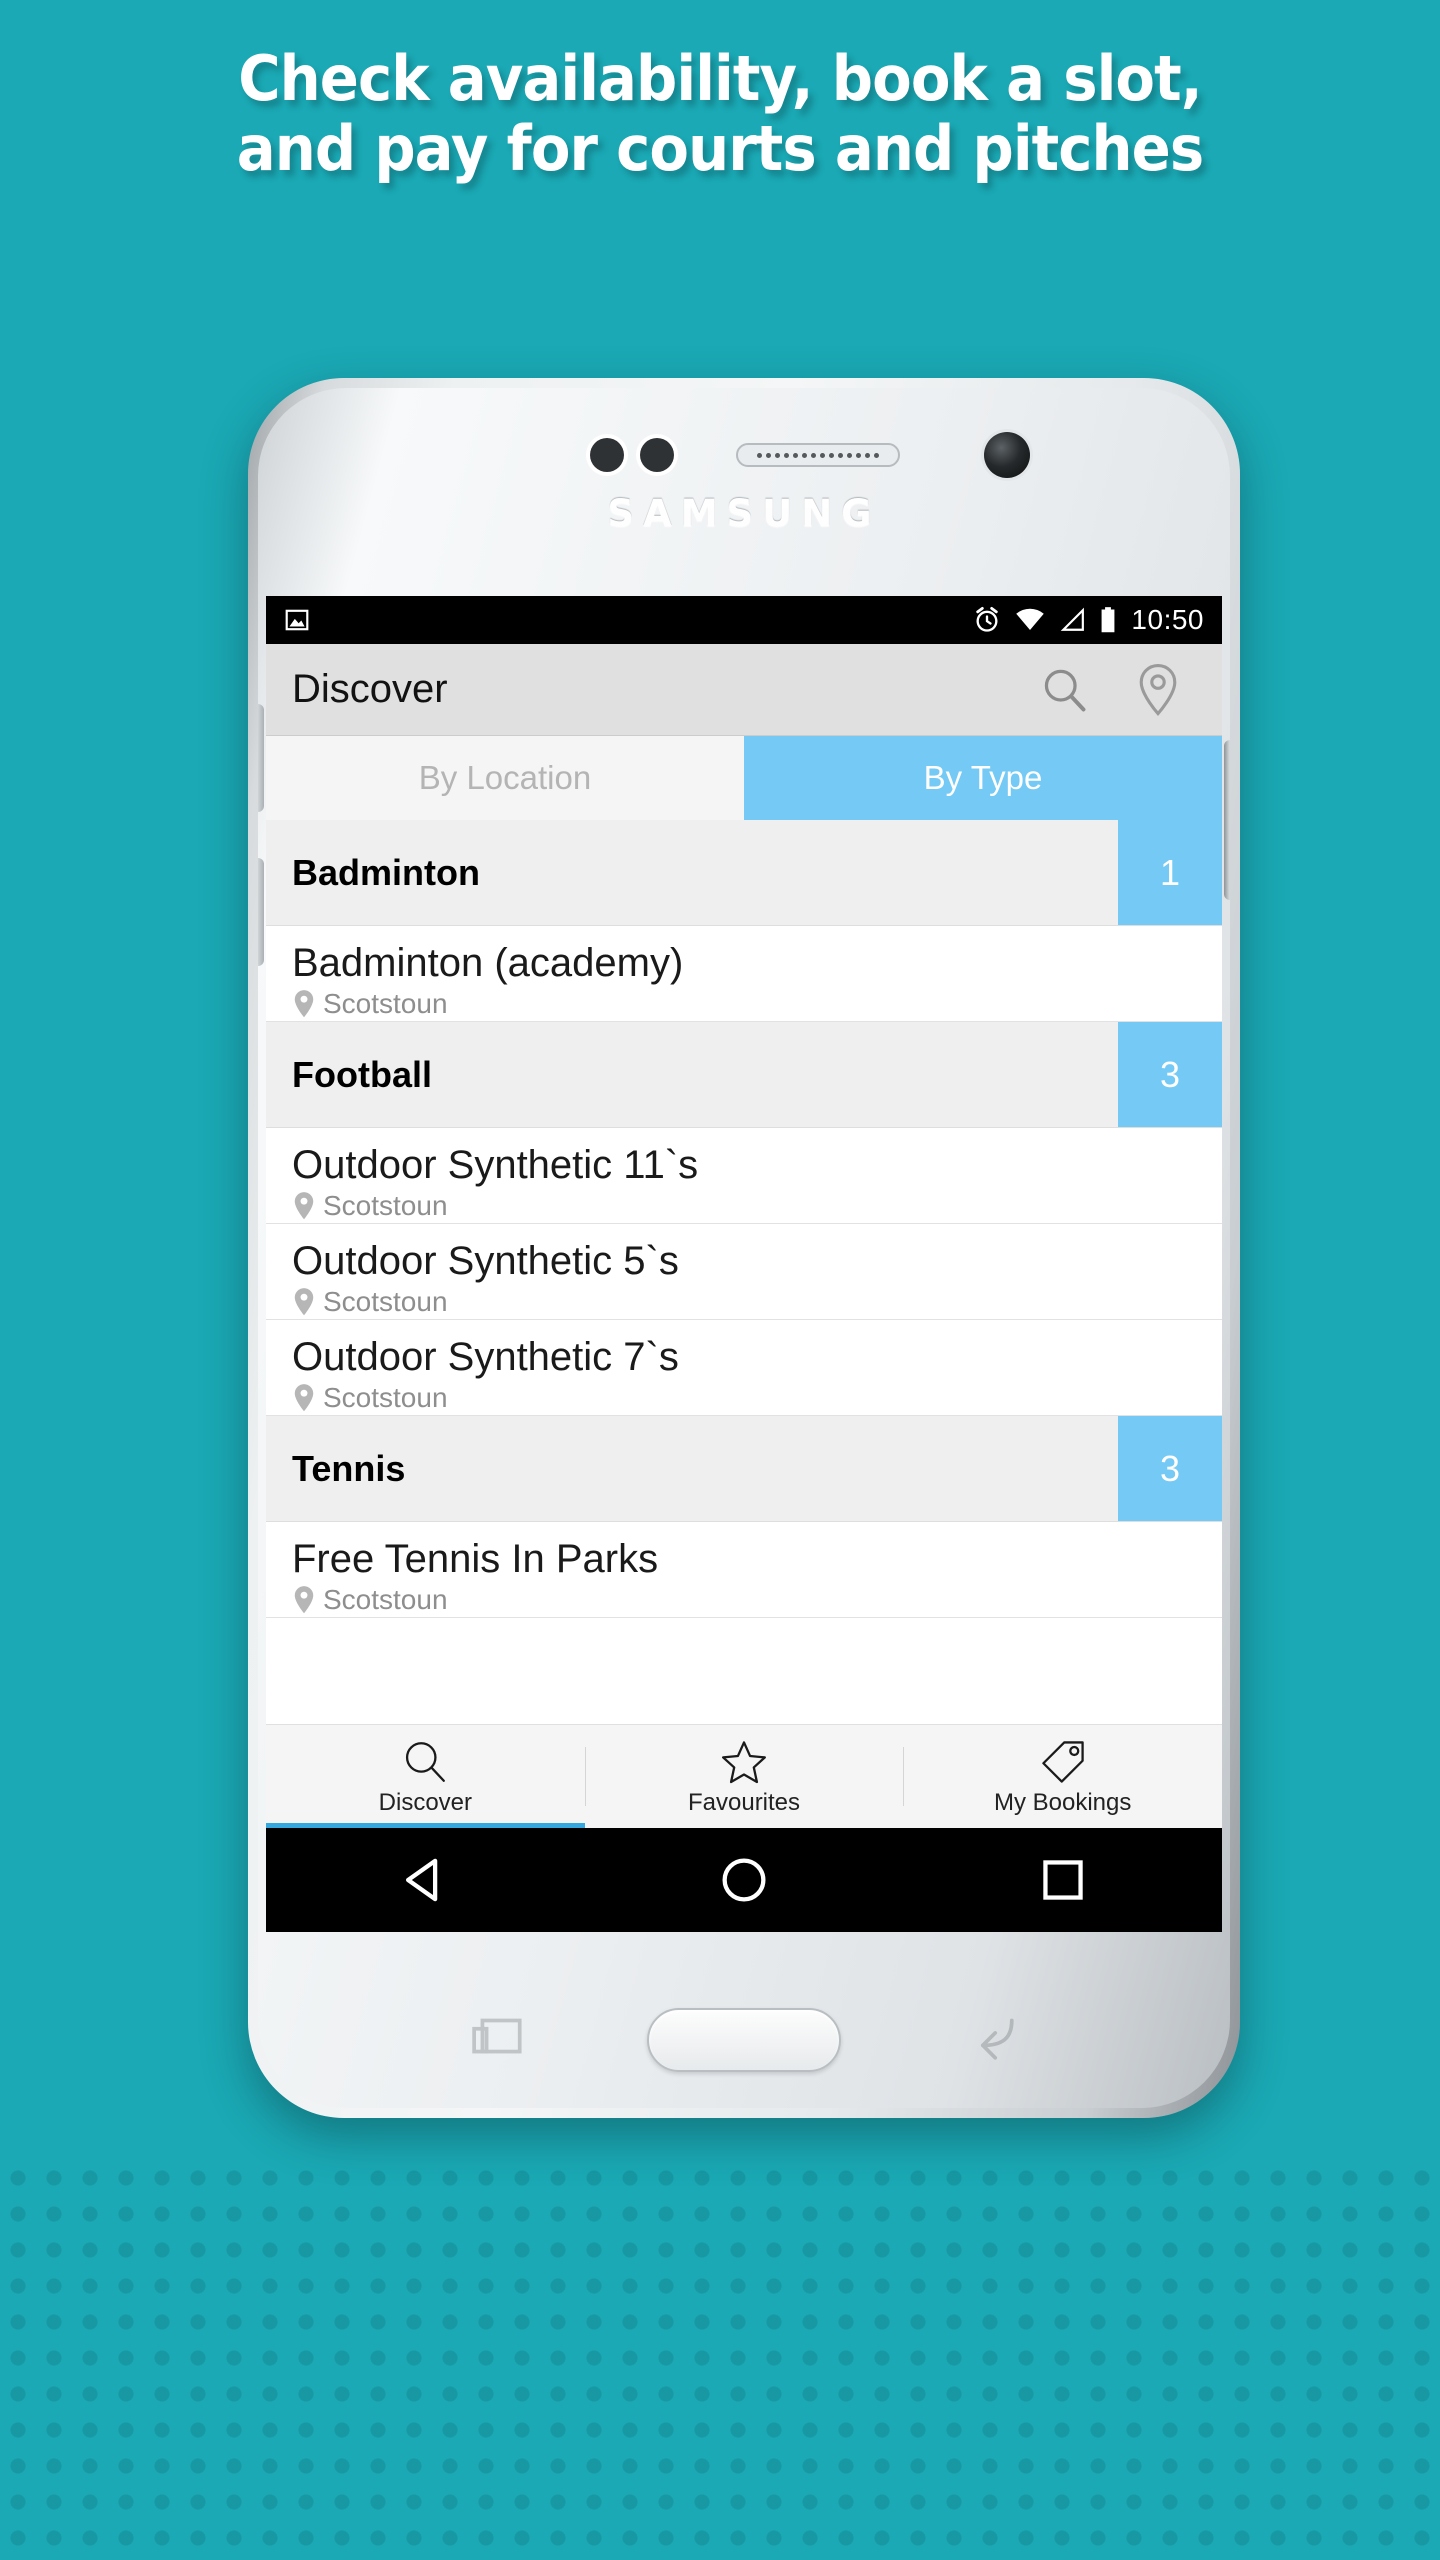 Image resolution: width=1440 pixels, height=2560 pixels. I want to click on home-button, so click(744, 1880).